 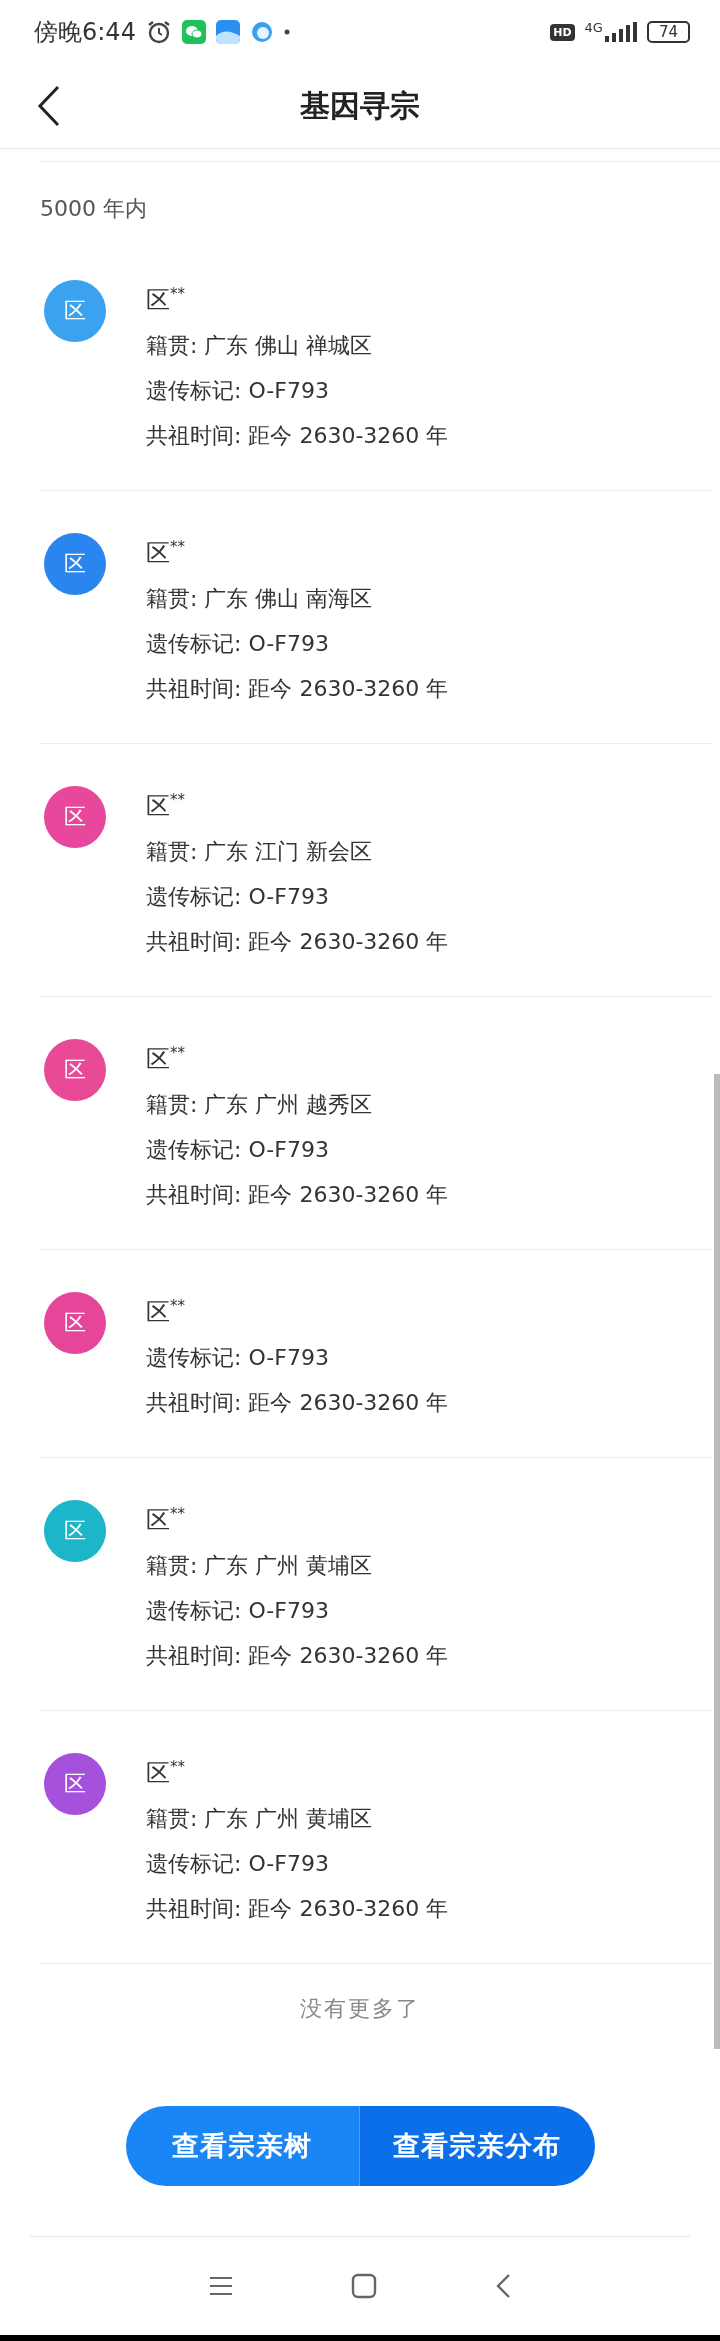 What do you see at coordinates (261, 32) in the screenshot?
I see `browser-app-icon` at bounding box center [261, 32].